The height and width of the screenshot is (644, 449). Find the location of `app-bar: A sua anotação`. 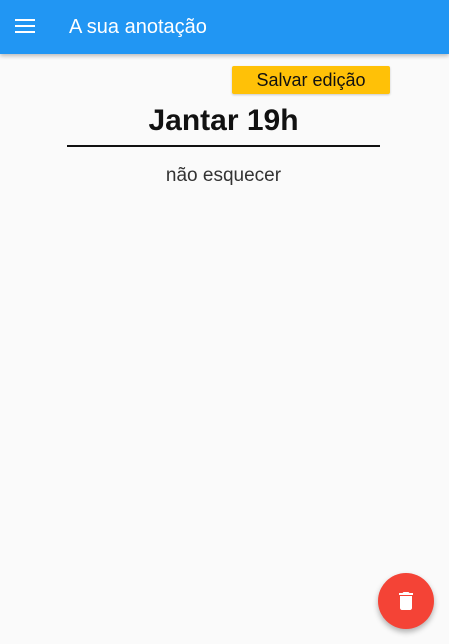

app-bar: A sua anotação is located at coordinates (224, 27).